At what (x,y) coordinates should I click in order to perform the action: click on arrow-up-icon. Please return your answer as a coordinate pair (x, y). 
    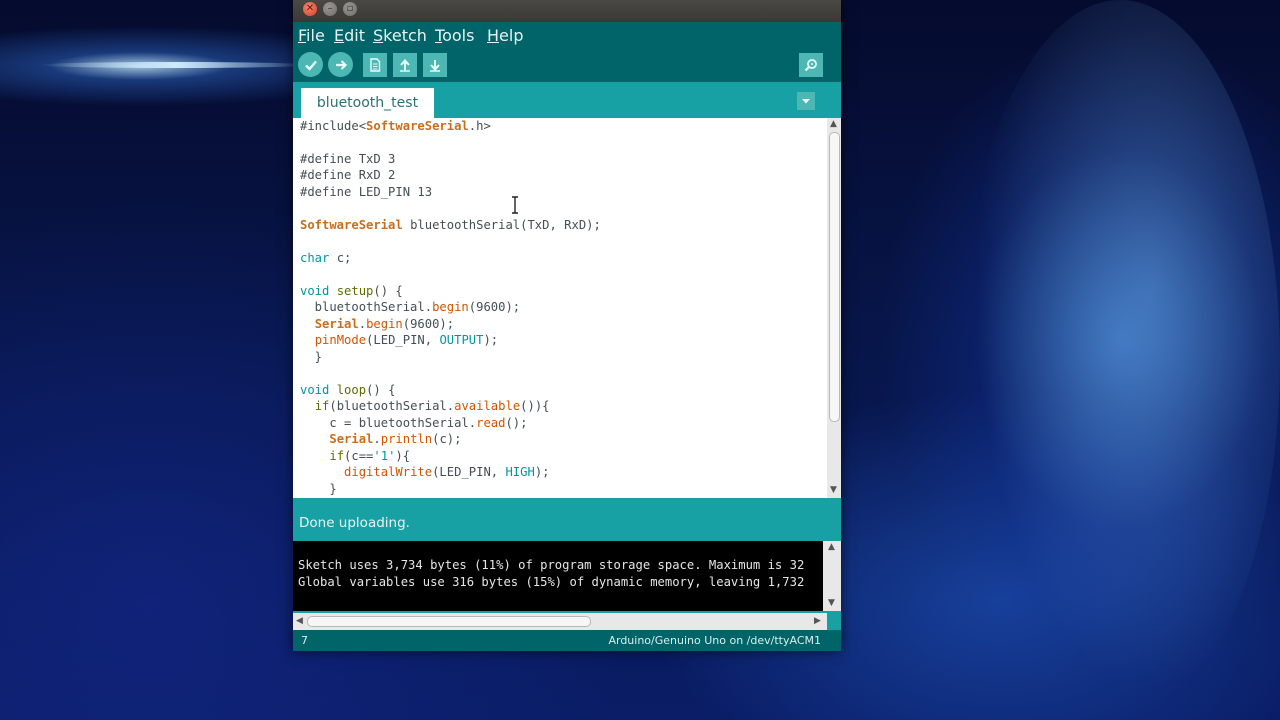
    Looking at the image, I should click on (405, 65).